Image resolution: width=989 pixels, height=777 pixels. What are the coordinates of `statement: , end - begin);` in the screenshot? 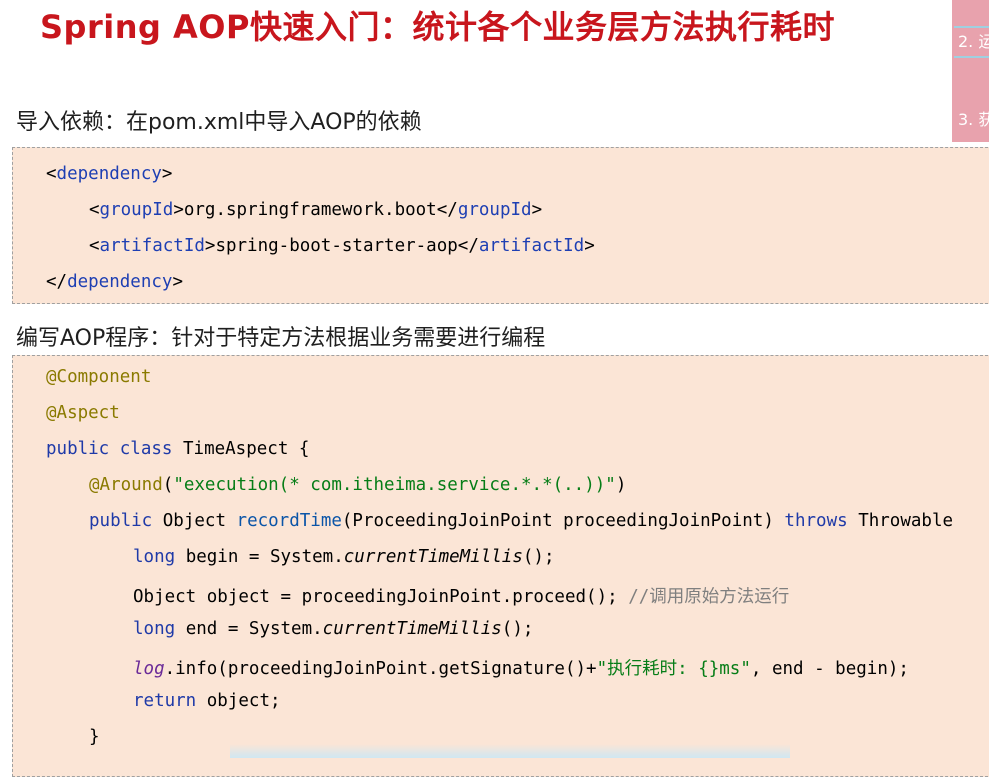 It's located at (829, 669).